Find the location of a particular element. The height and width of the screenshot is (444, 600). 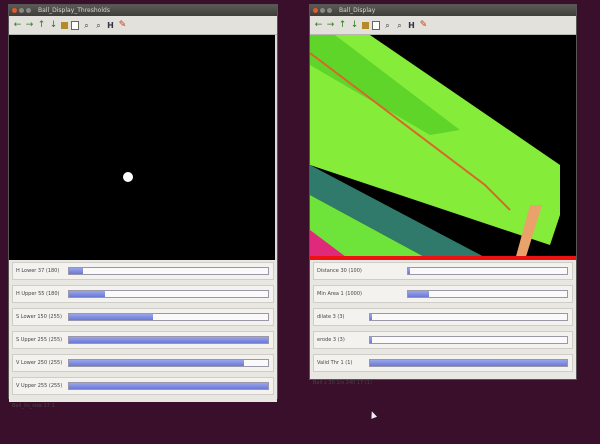

slider-row: H Upper 55 (180) is located at coordinates (143, 294).